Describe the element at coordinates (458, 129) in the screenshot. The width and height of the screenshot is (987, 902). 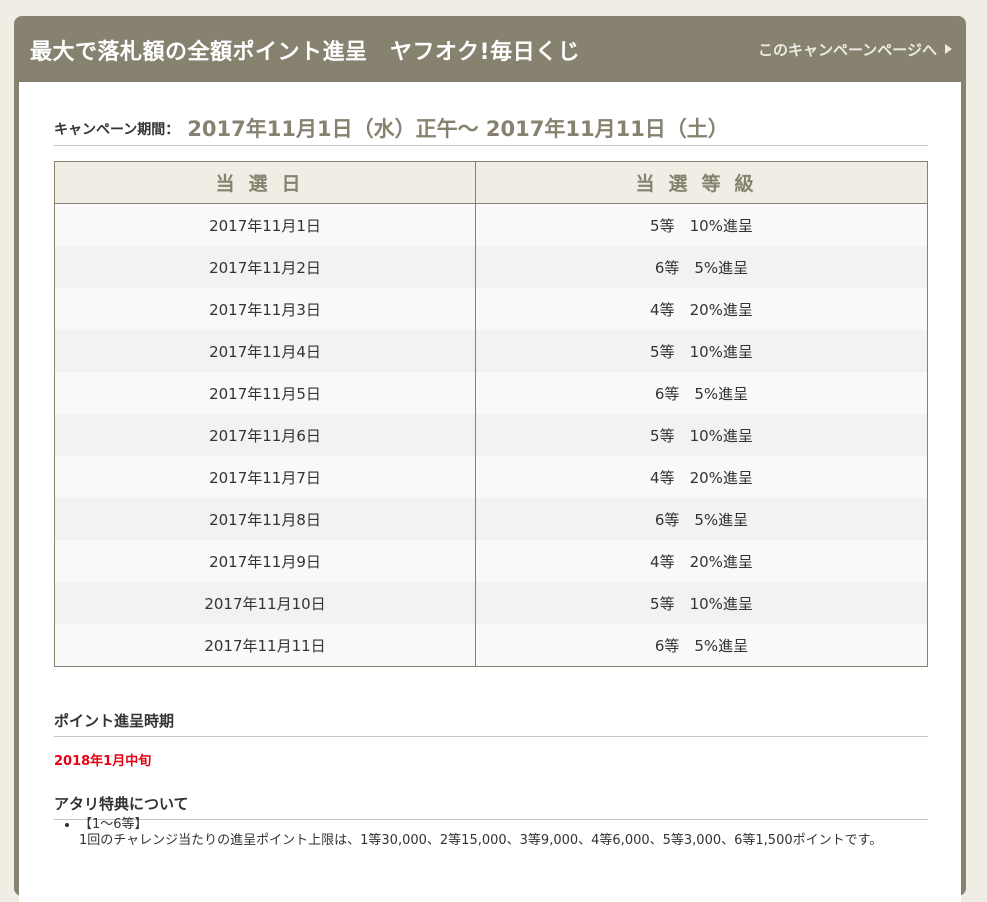
I see `campaign-period-value: 2017年11月1日（水）正午～ 2017年11月11日（土）` at that location.